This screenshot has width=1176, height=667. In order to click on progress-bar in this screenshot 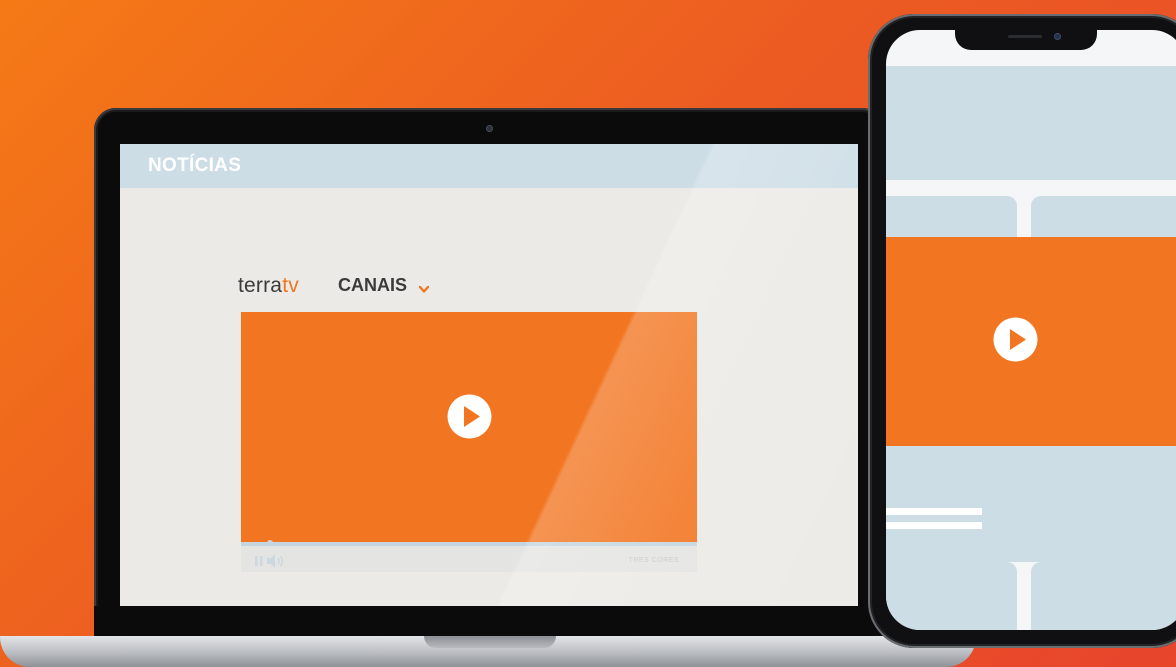, I will do `click(469, 543)`.